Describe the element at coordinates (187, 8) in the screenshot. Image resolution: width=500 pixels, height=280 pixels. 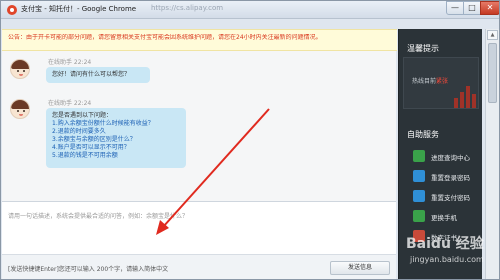
I see `url-hint: https://cs.alipay.com` at that location.